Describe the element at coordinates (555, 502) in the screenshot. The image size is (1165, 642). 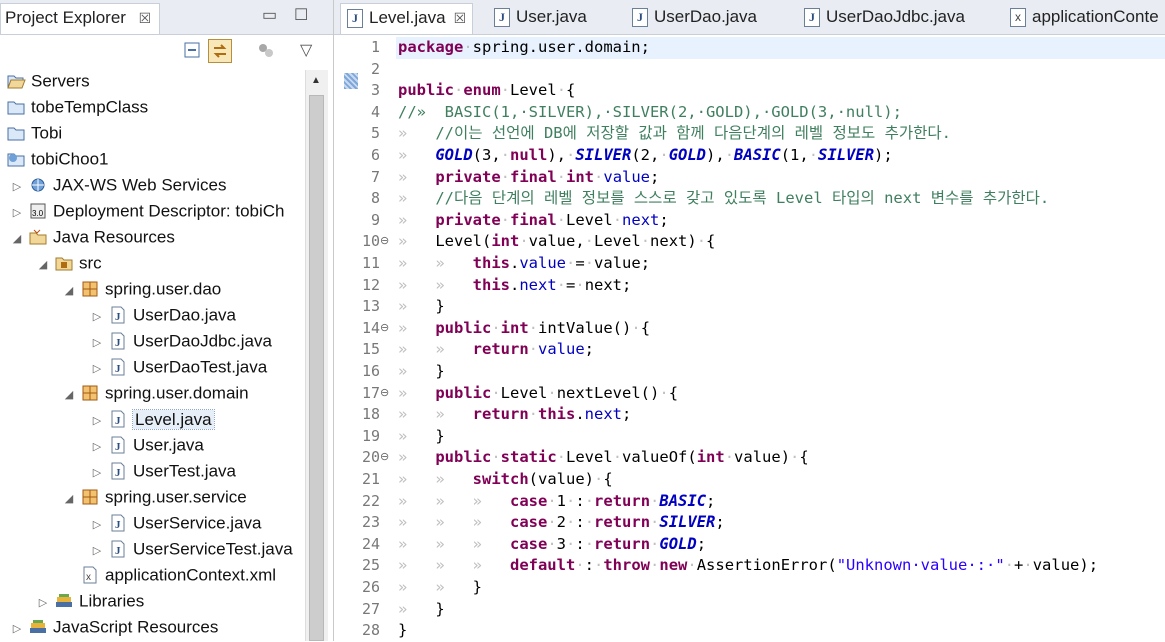
I see `code-line: » » » case·1·:·return·BASIC;` at that location.